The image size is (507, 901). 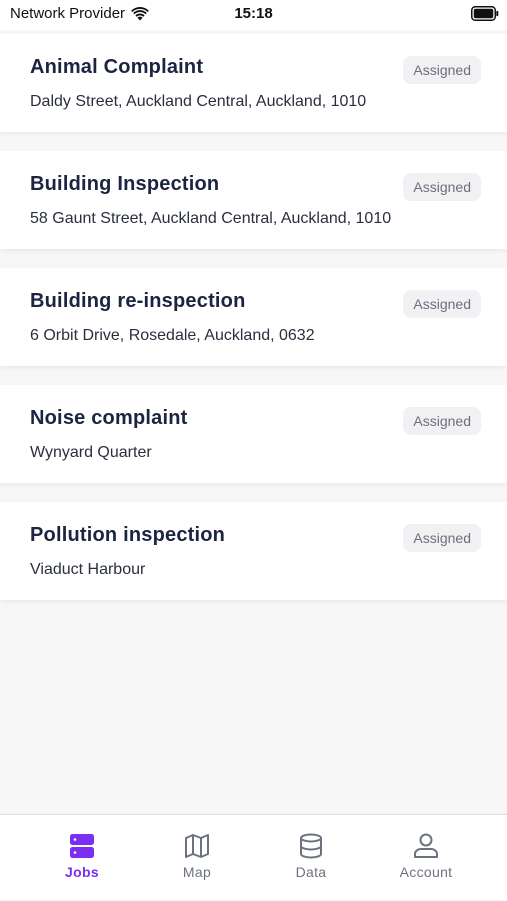 I want to click on tab-jobs: Jobs, so click(x=82, y=858).